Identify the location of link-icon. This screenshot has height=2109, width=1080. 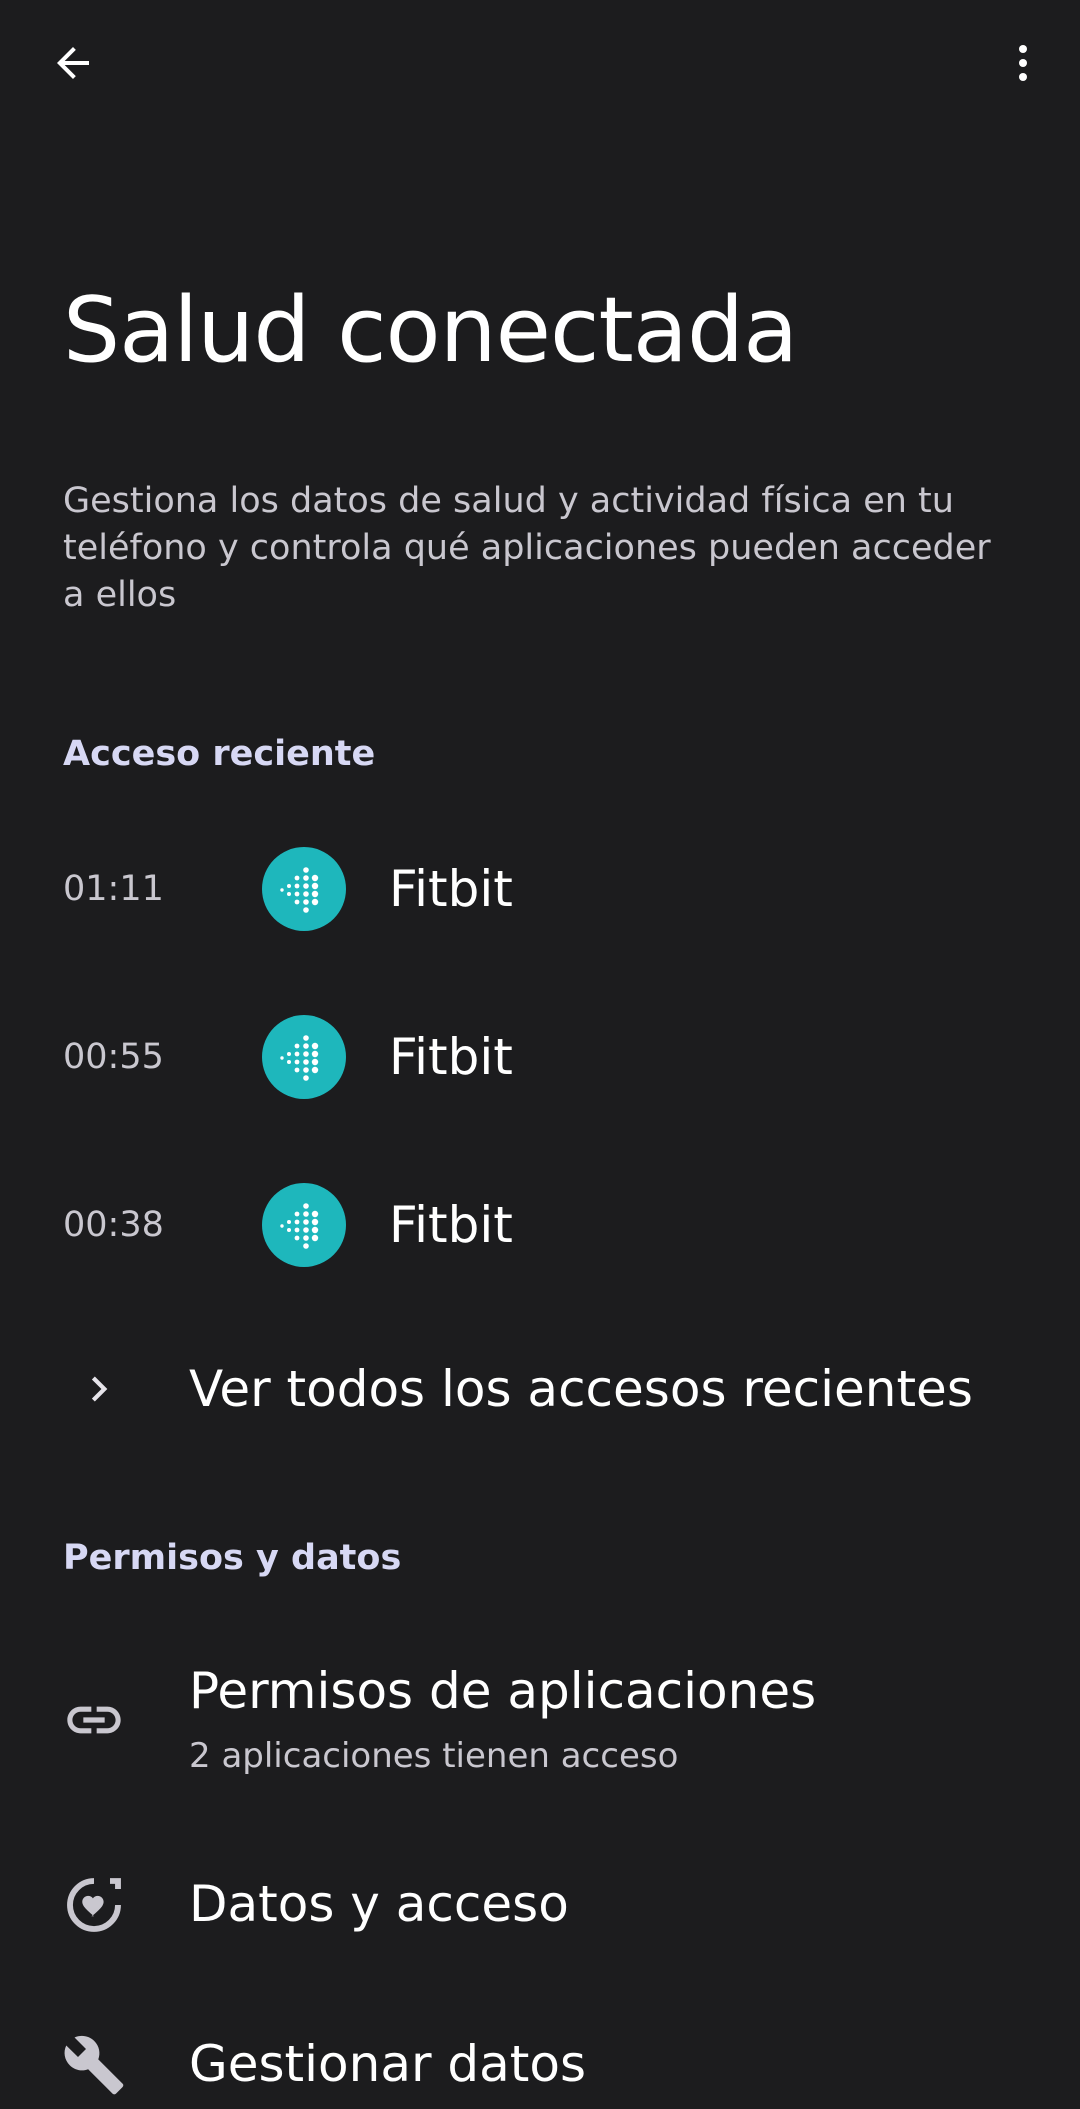
(94, 1720).